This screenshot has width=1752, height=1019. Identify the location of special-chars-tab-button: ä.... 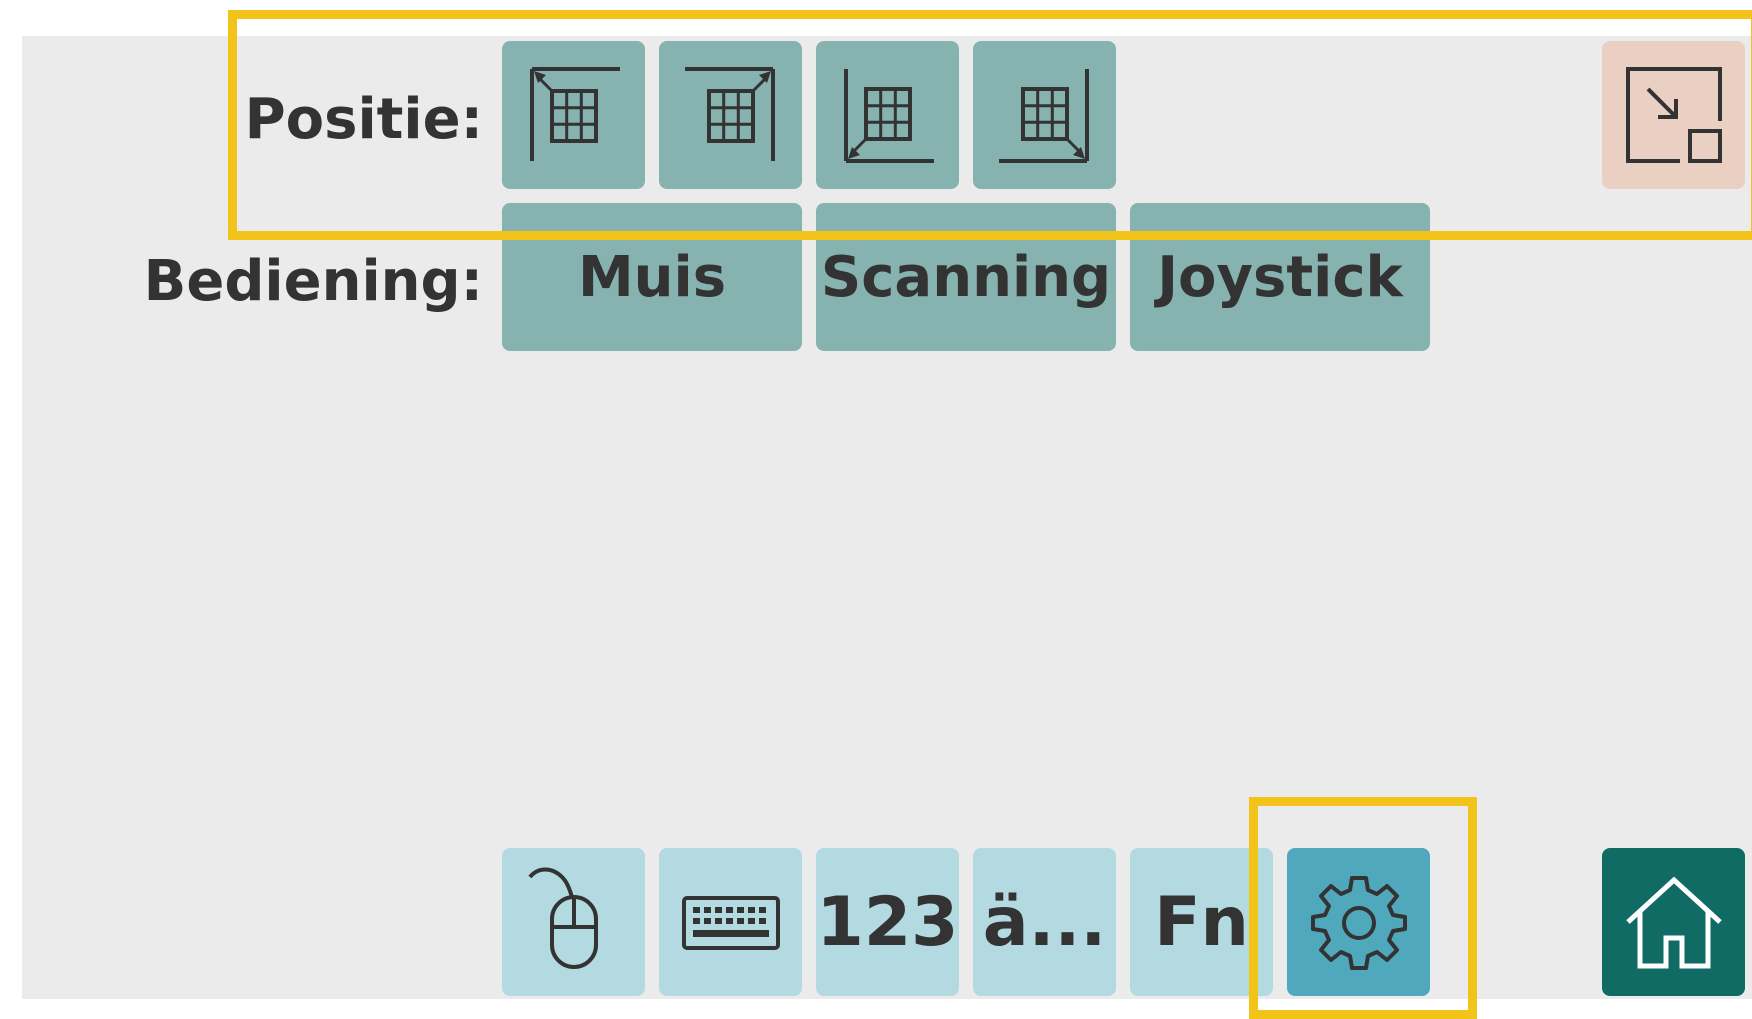
(1044, 922).